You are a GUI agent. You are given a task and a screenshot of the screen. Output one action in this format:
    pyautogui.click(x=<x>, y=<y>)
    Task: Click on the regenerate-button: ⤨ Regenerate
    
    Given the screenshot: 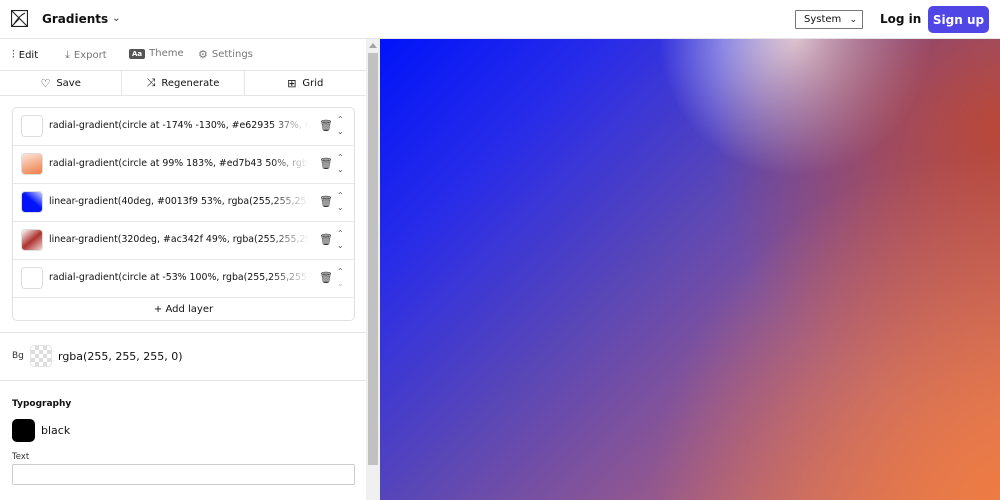 What is the action you would take?
    pyautogui.click(x=183, y=83)
    